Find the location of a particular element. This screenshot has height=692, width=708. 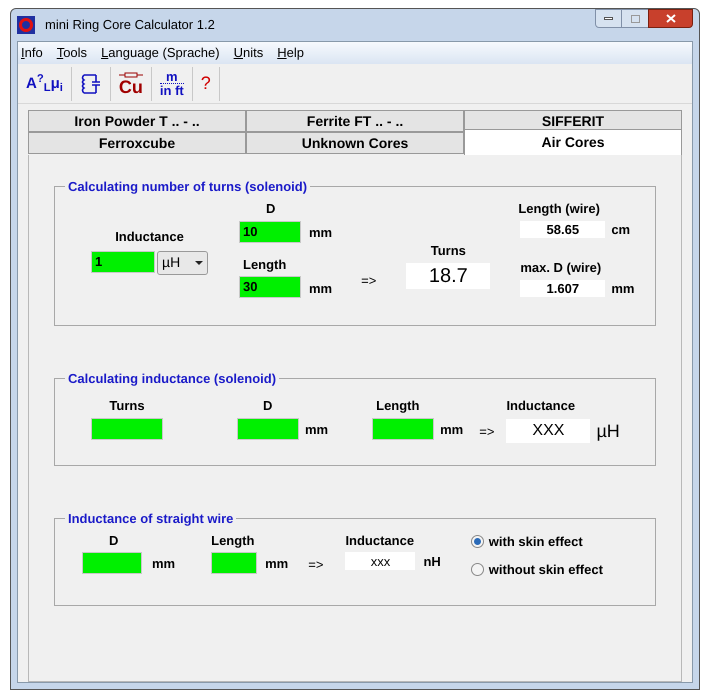

tab: Iron Powder T .. - .. is located at coordinates (137, 121).